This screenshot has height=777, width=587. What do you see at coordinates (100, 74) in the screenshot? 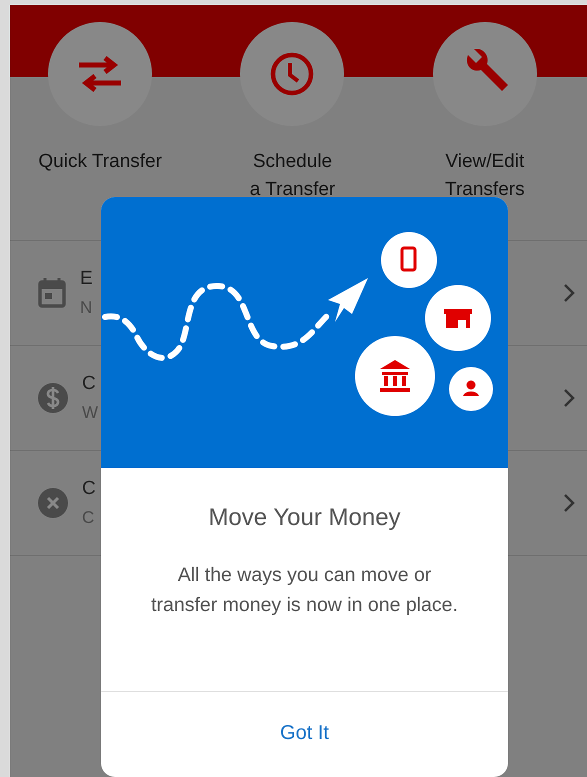
I see `transfer-arrows-icon` at bounding box center [100, 74].